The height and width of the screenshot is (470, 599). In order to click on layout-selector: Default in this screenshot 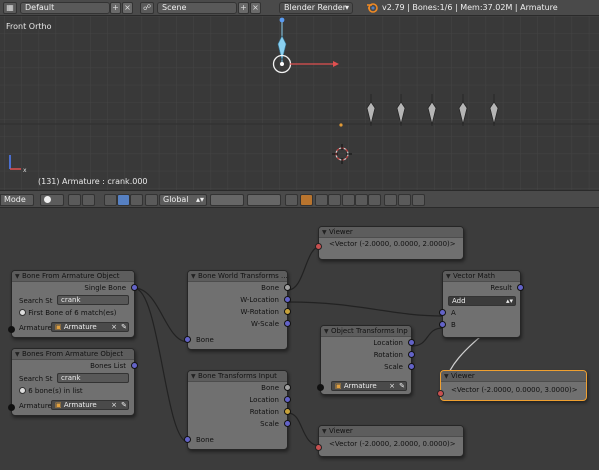, I will do `click(65, 8)`.